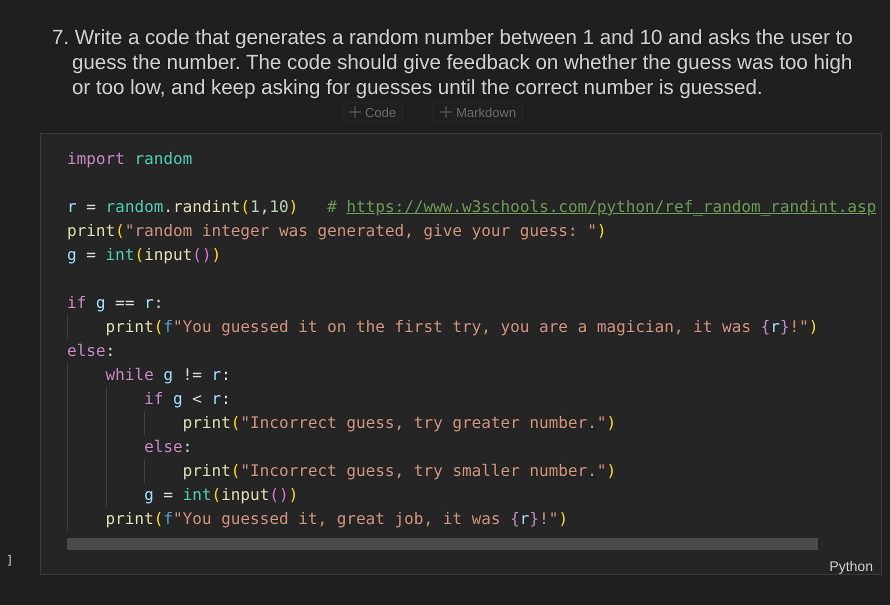 The width and height of the screenshot is (890, 605). Describe the element at coordinates (9, 561) in the screenshot. I see `execution-bracket: ]` at that location.